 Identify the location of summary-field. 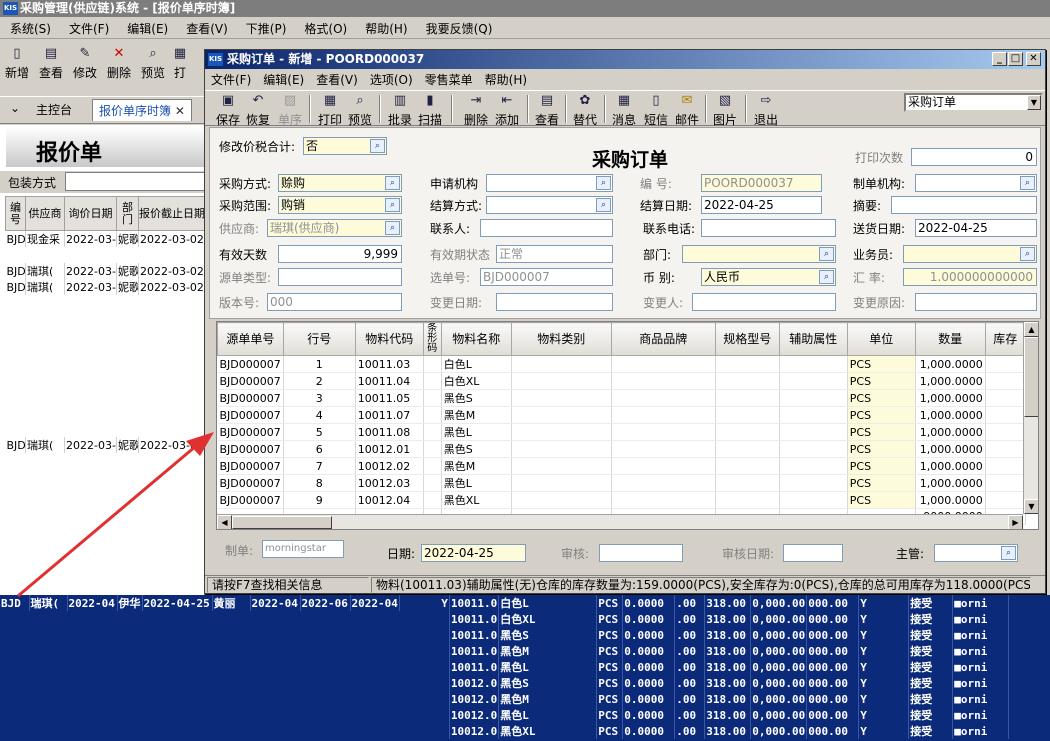
(964, 205).